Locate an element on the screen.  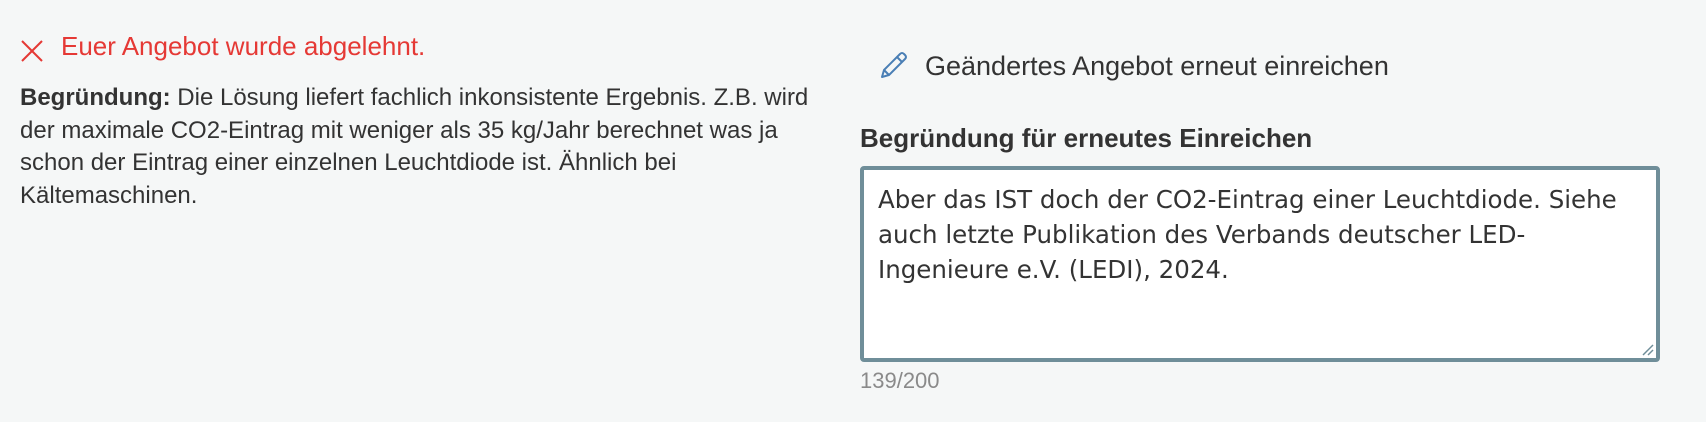
close-icon is located at coordinates (32, 48).